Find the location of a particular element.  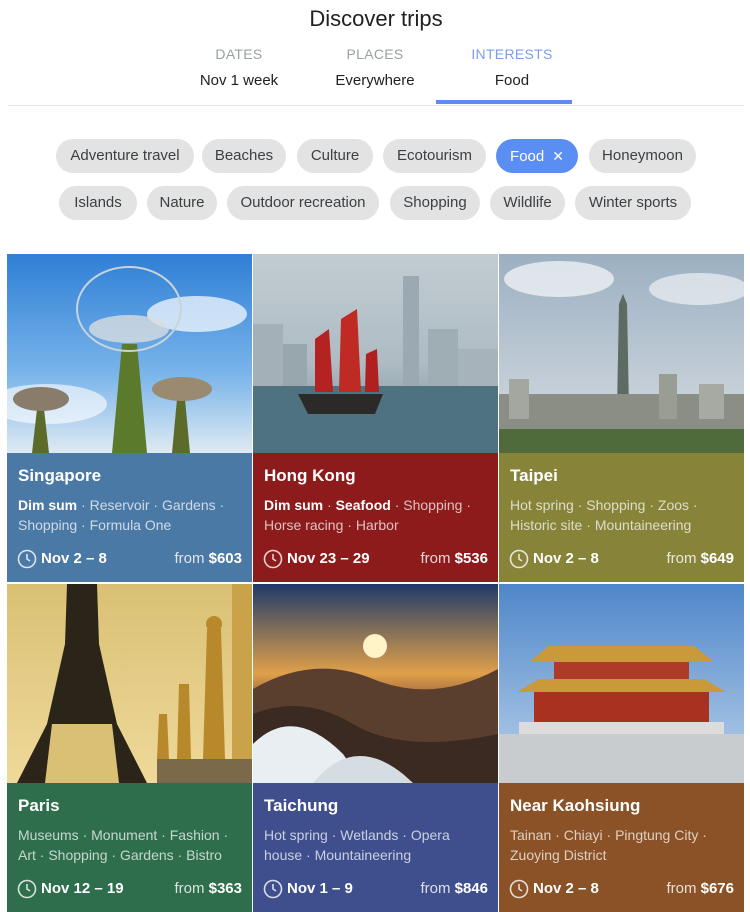

tag: Tainan is located at coordinates (531, 835).